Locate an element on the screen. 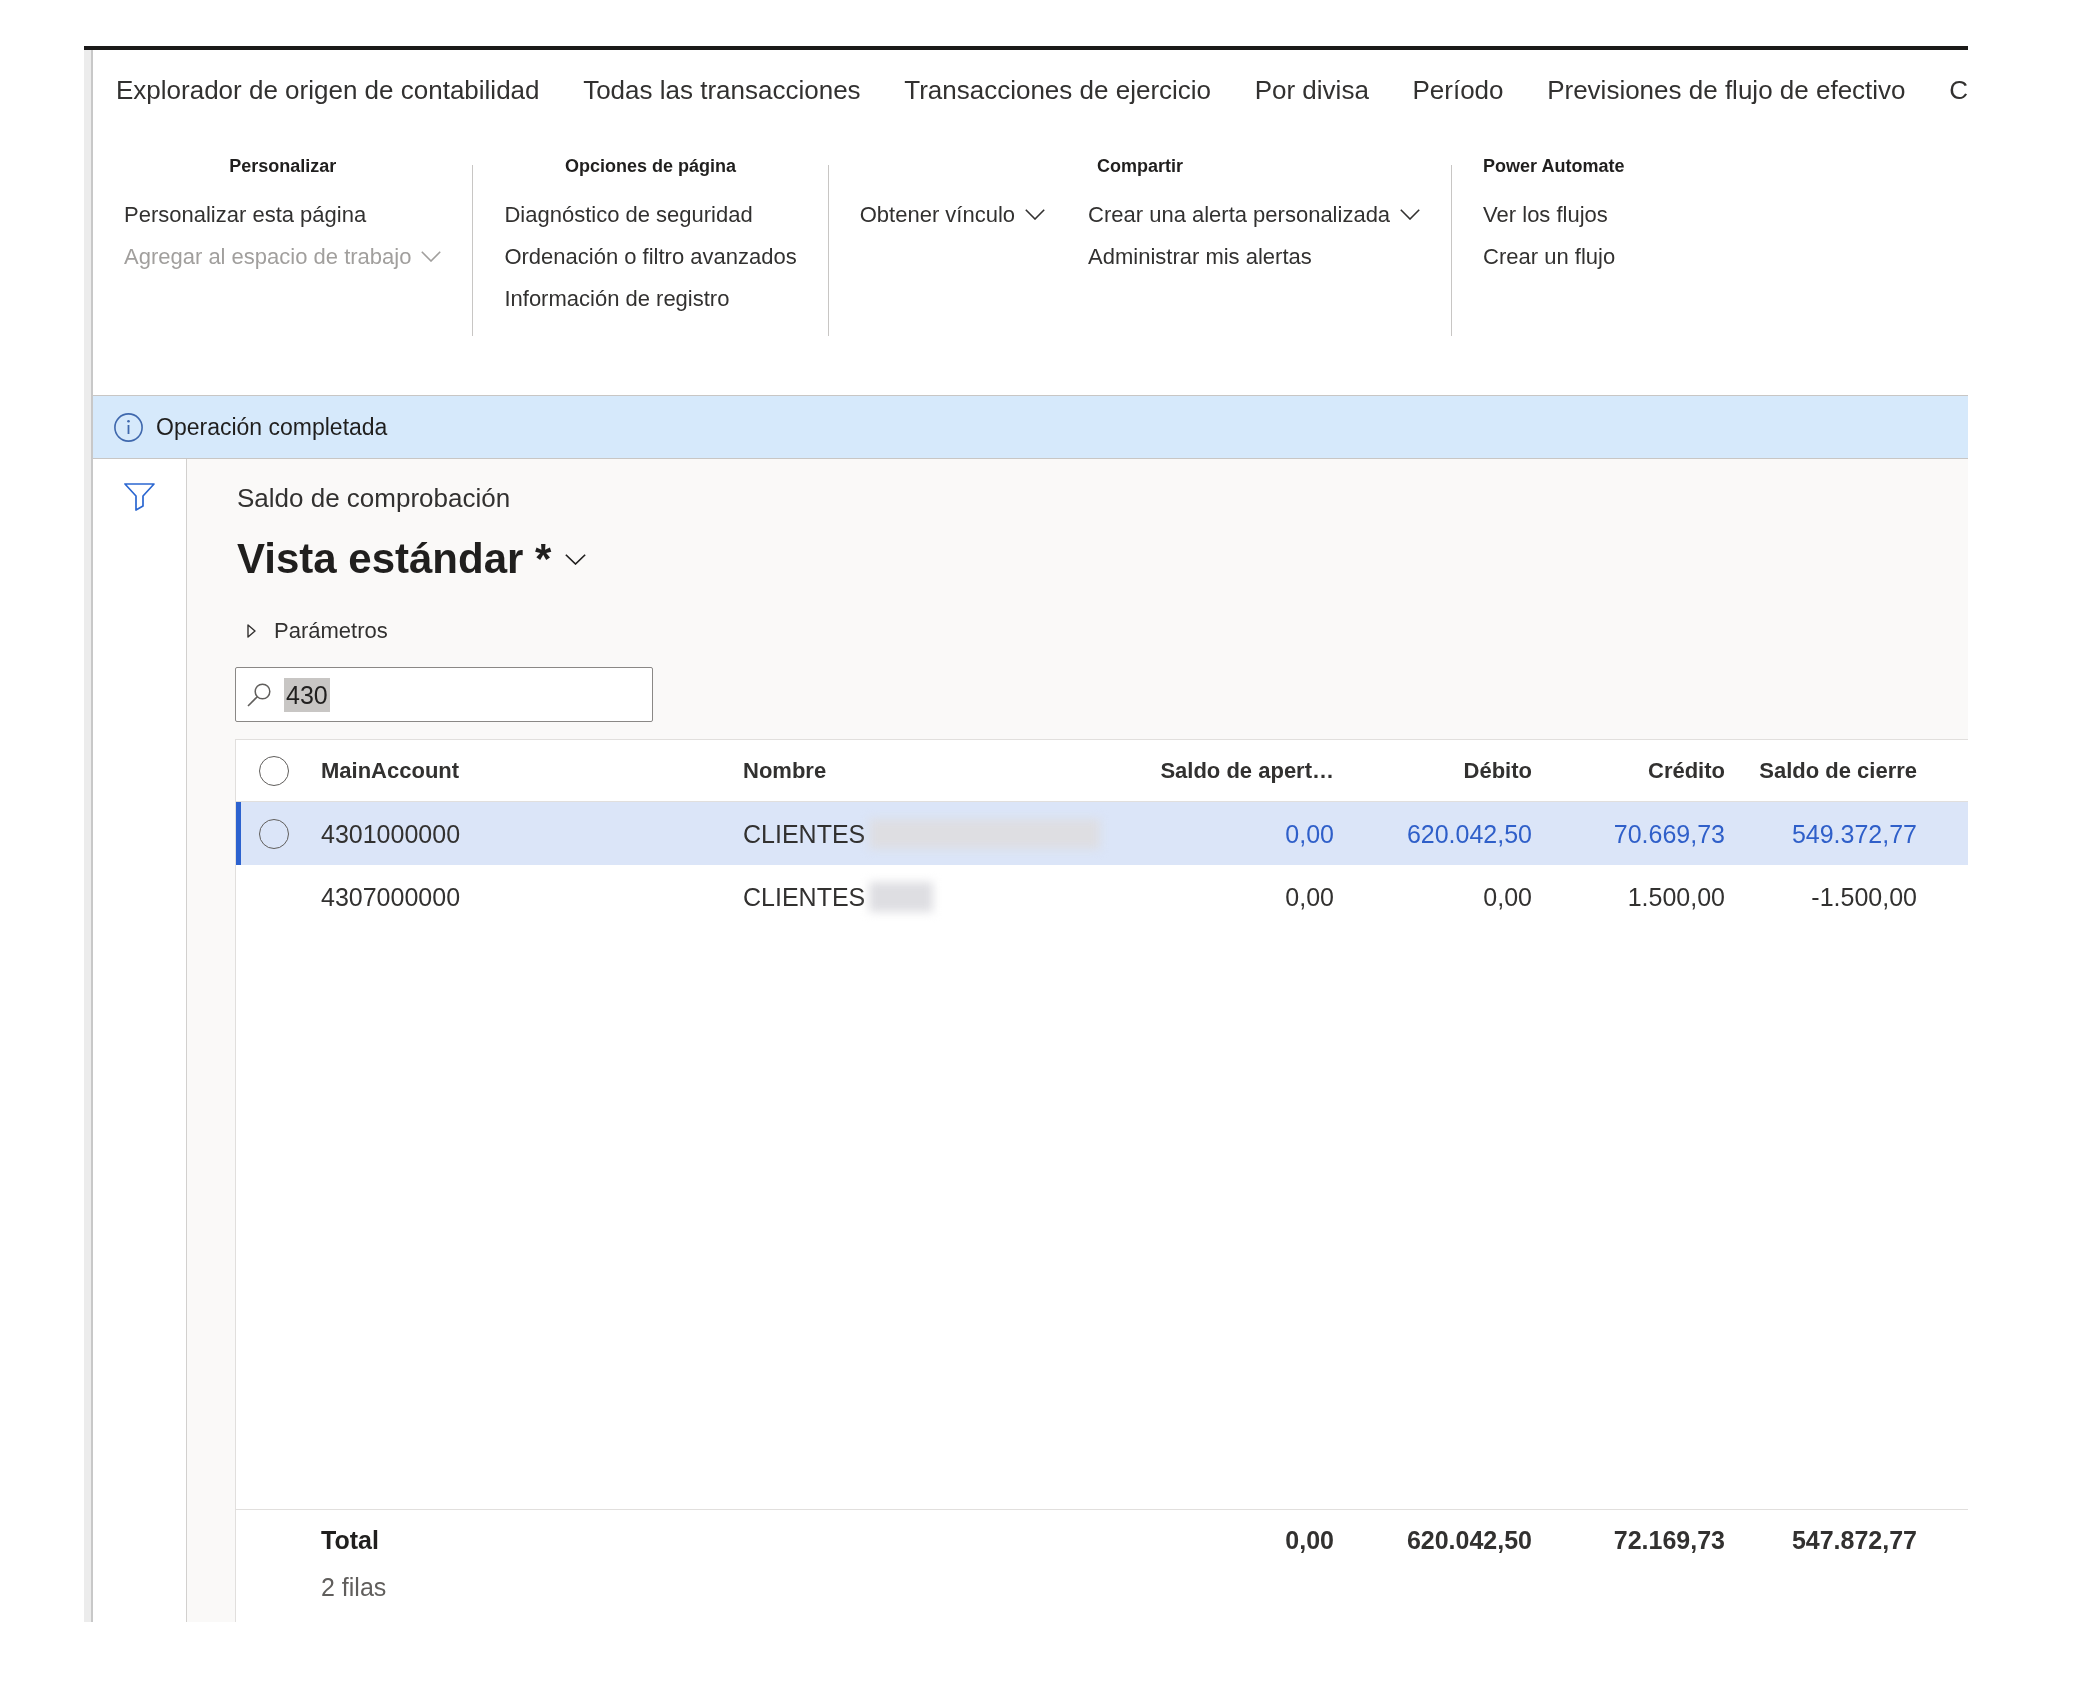 This screenshot has width=2098, height=1694. total-cell: 72.169,73 is located at coordinates (1669, 1540).